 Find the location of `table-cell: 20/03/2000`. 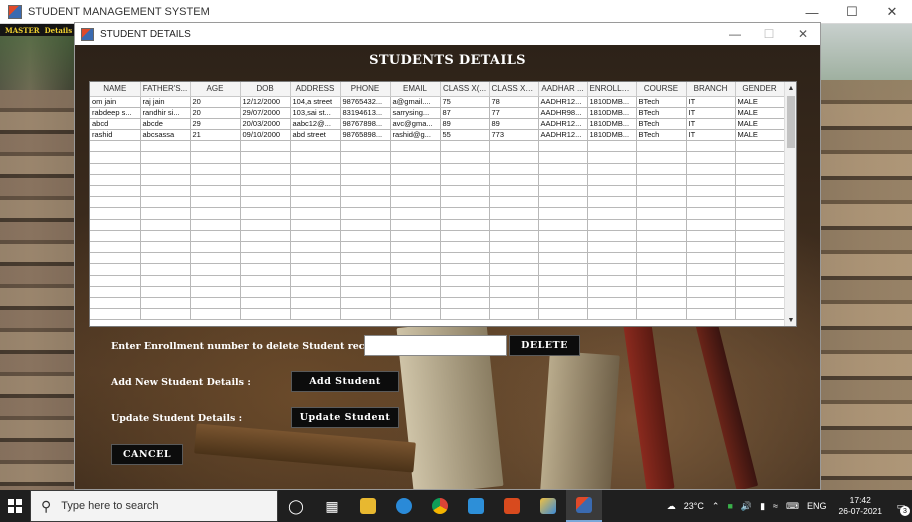

table-cell: 20/03/2000 is located at coordinates (265, 124).